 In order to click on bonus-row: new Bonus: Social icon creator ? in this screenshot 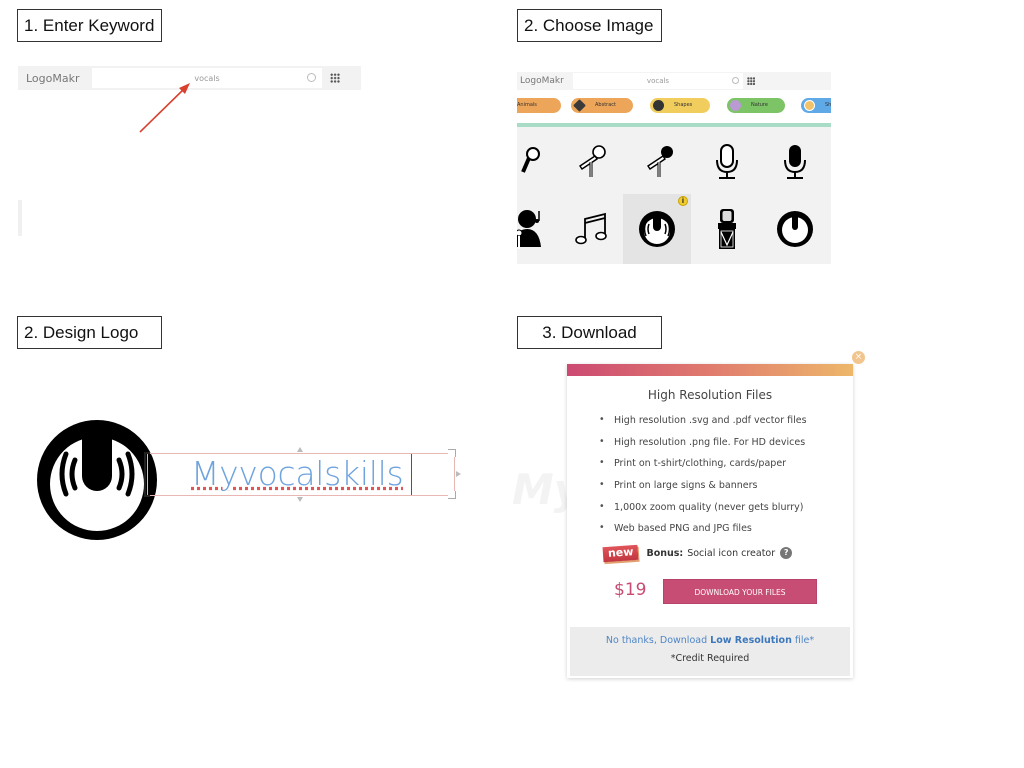, I will do `click(697, 553)`.